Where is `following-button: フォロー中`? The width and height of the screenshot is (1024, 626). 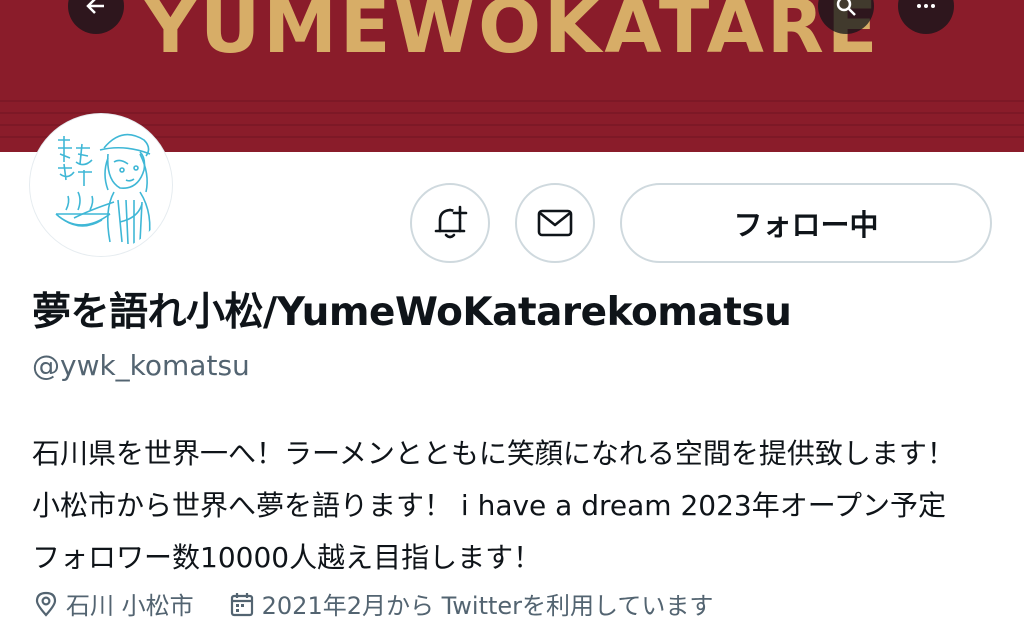
following-button: フォロー中 is located at coordinates (806, 223).